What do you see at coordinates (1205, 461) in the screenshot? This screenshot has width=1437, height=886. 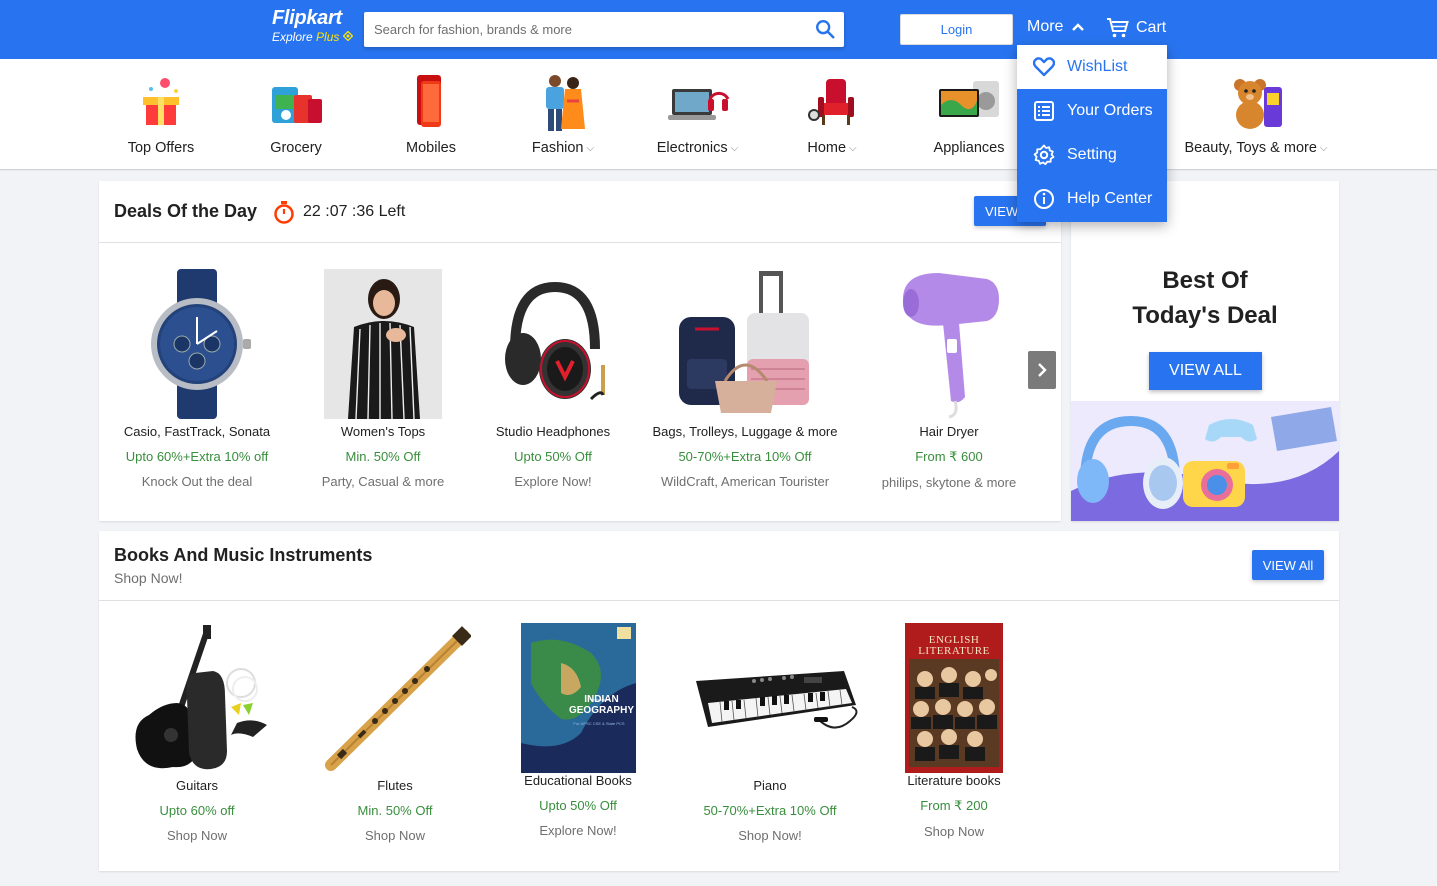 I see `gadgets-illustration` at bounding box center [1205, 461].